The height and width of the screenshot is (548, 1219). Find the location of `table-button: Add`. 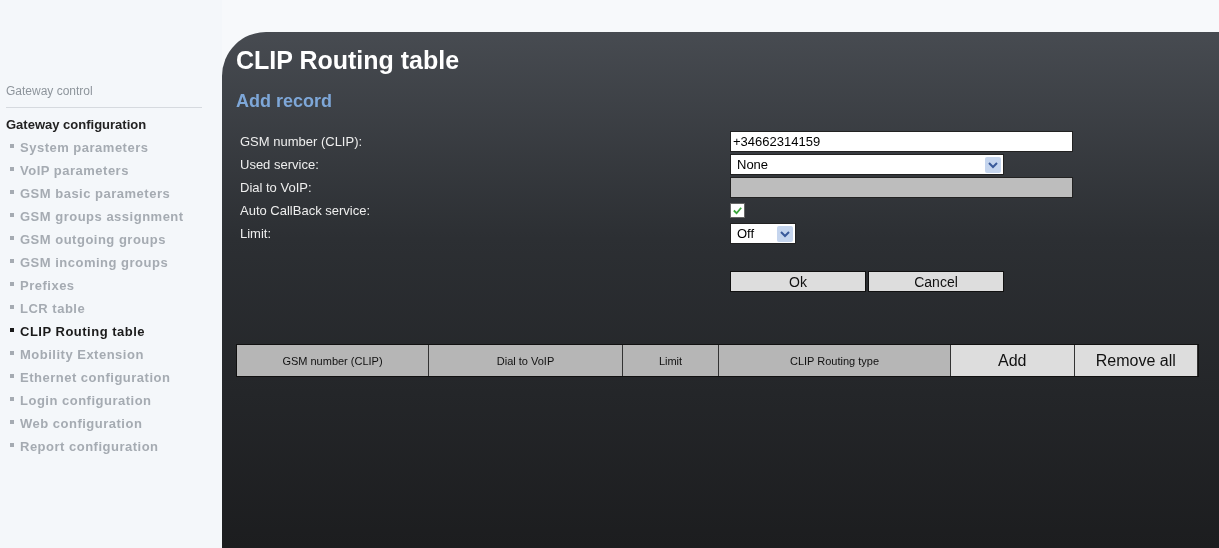

table-button: Add is located at coordinates (1013, 360).